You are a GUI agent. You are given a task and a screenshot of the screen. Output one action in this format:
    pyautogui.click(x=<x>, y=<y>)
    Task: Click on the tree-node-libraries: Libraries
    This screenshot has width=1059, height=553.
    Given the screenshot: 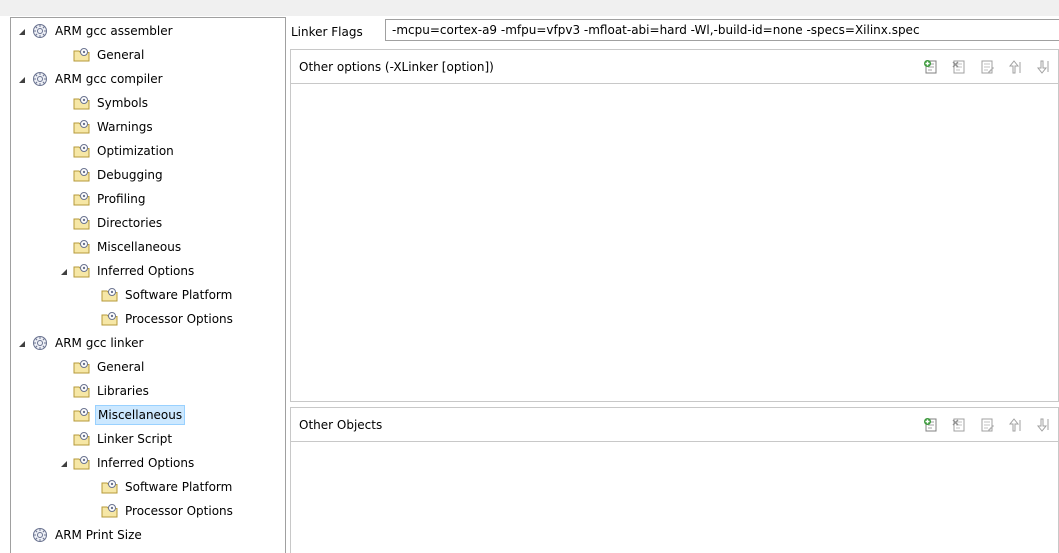 What is the action you would take?
    pyautogui.click(x=112, y=391)
    